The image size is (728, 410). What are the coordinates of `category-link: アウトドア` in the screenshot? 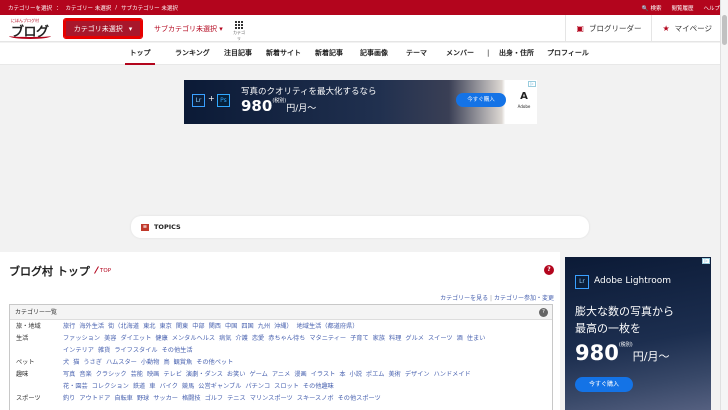 It's located at (94, 398).